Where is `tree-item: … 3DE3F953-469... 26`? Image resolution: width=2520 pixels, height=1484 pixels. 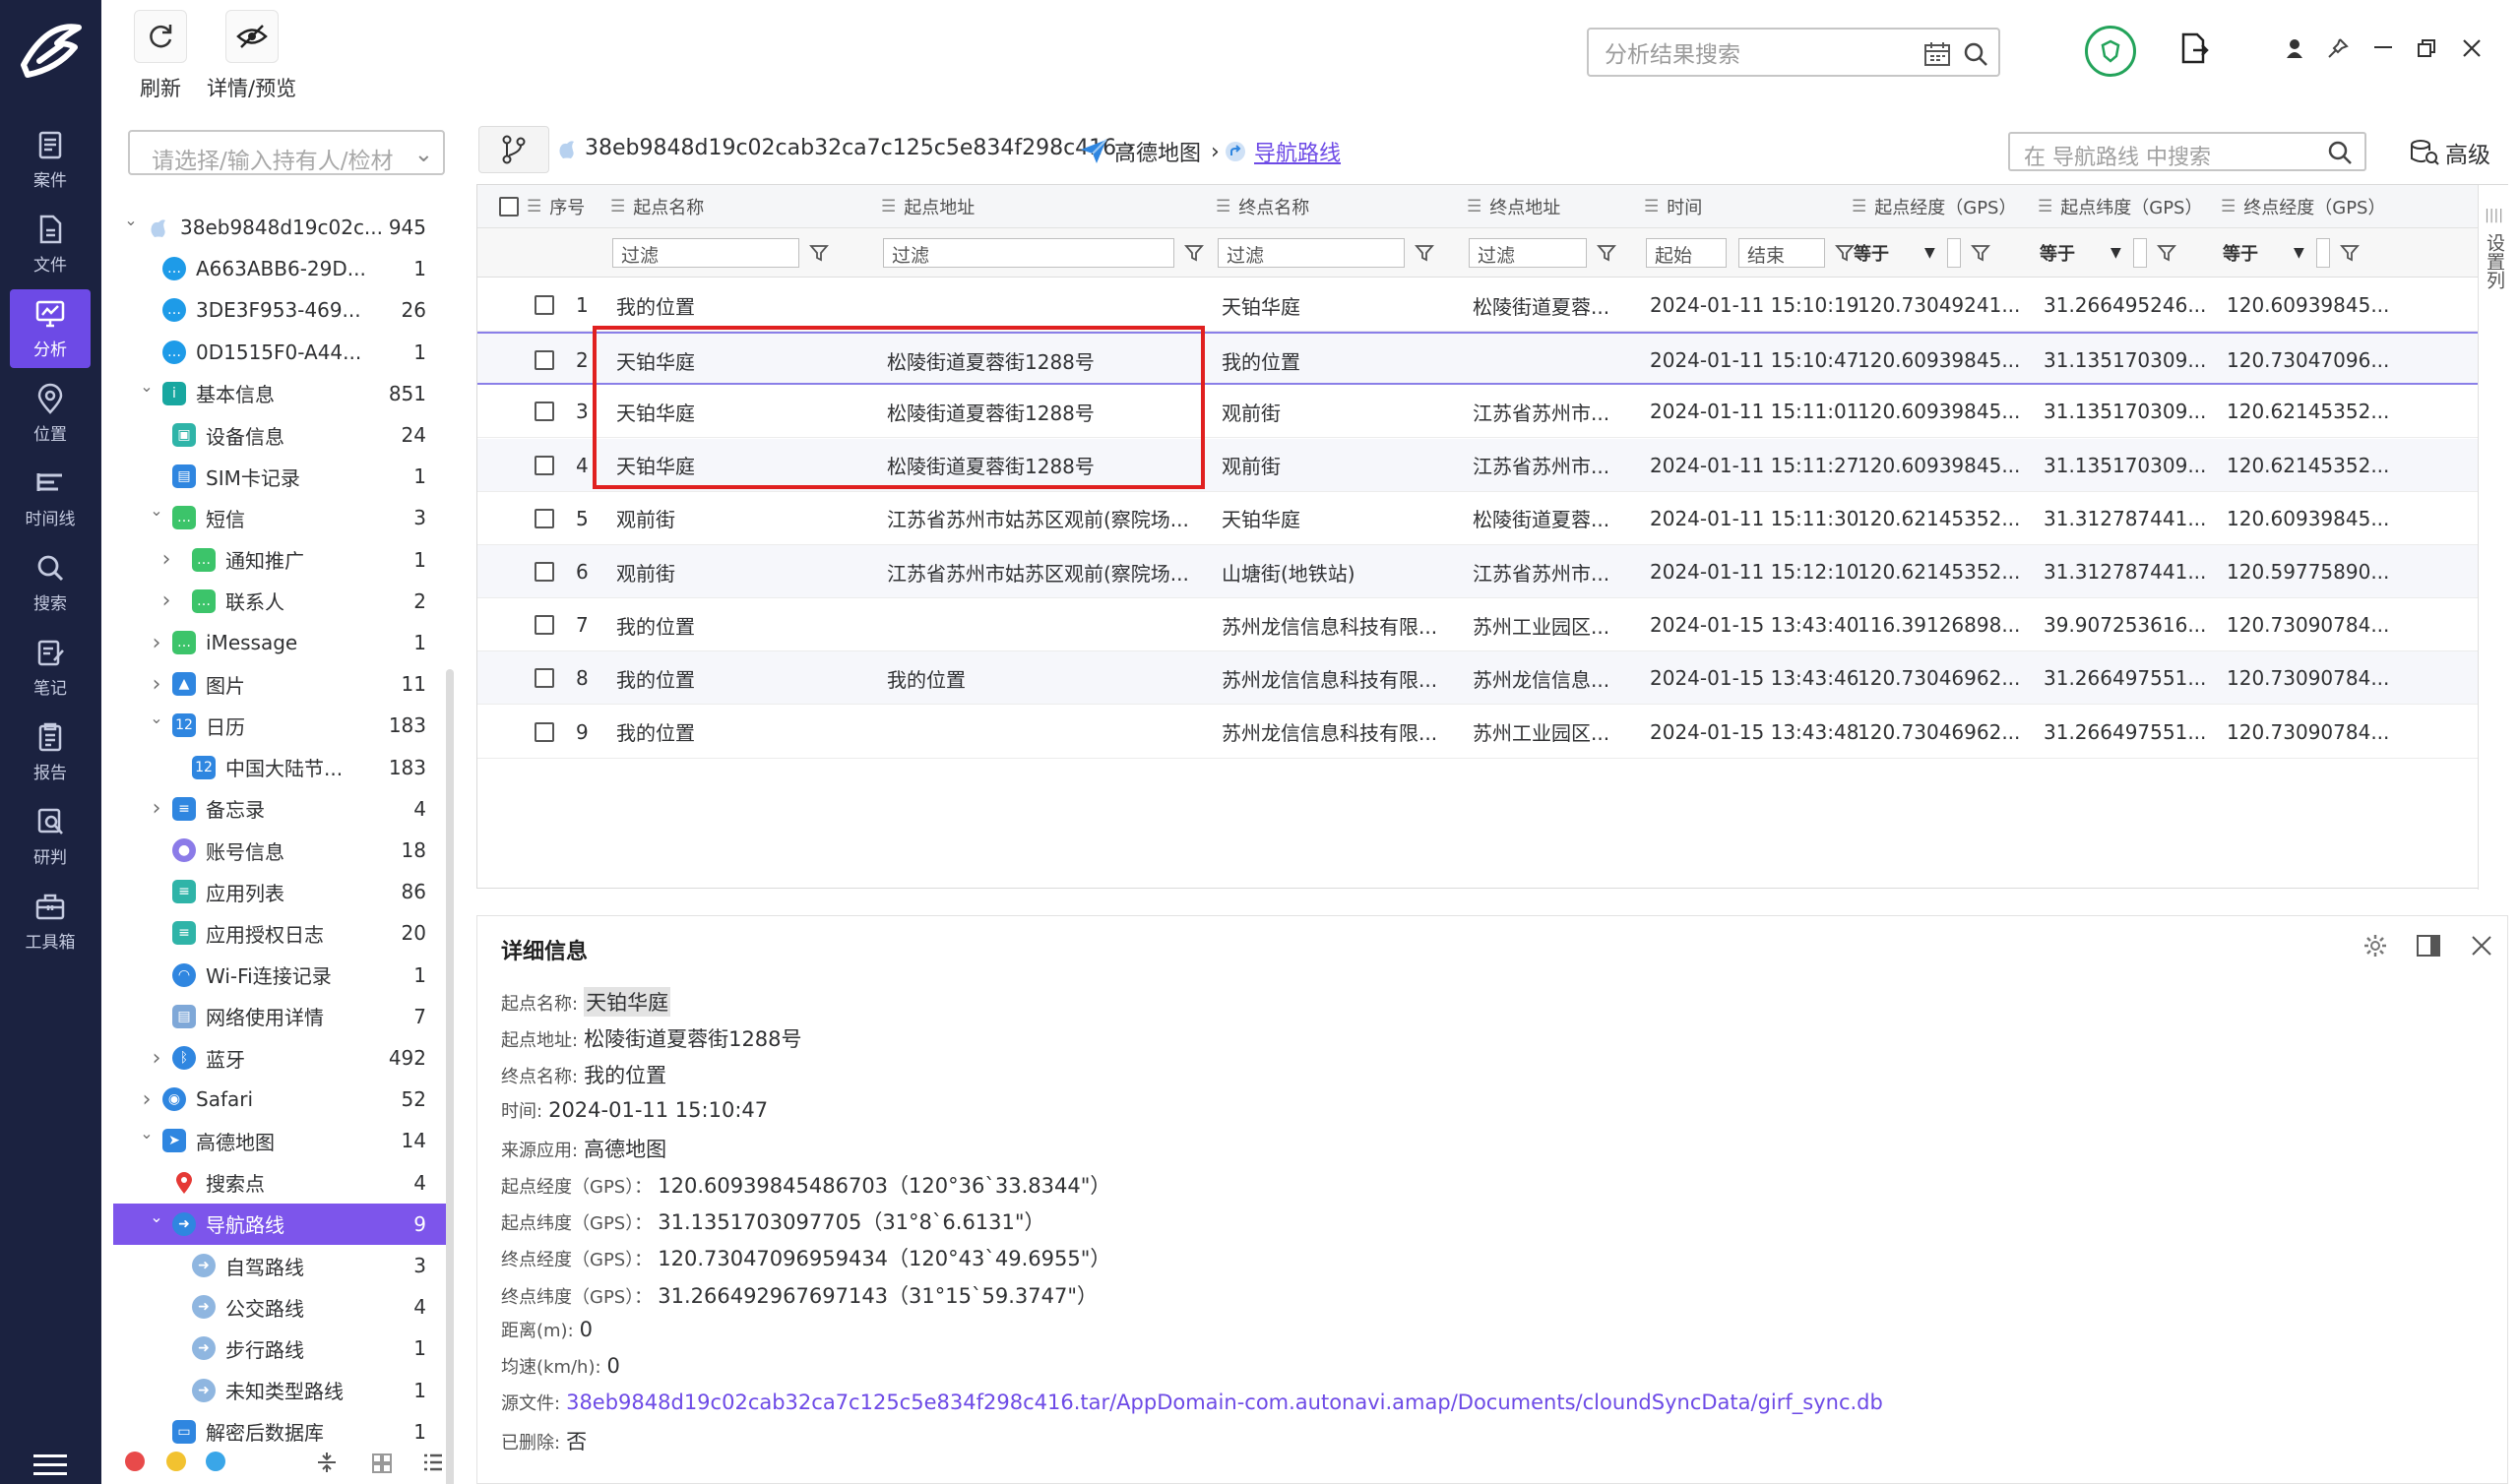
tree-item: … 3DE3F953-469... 26 is located at coordinates (280, 310).